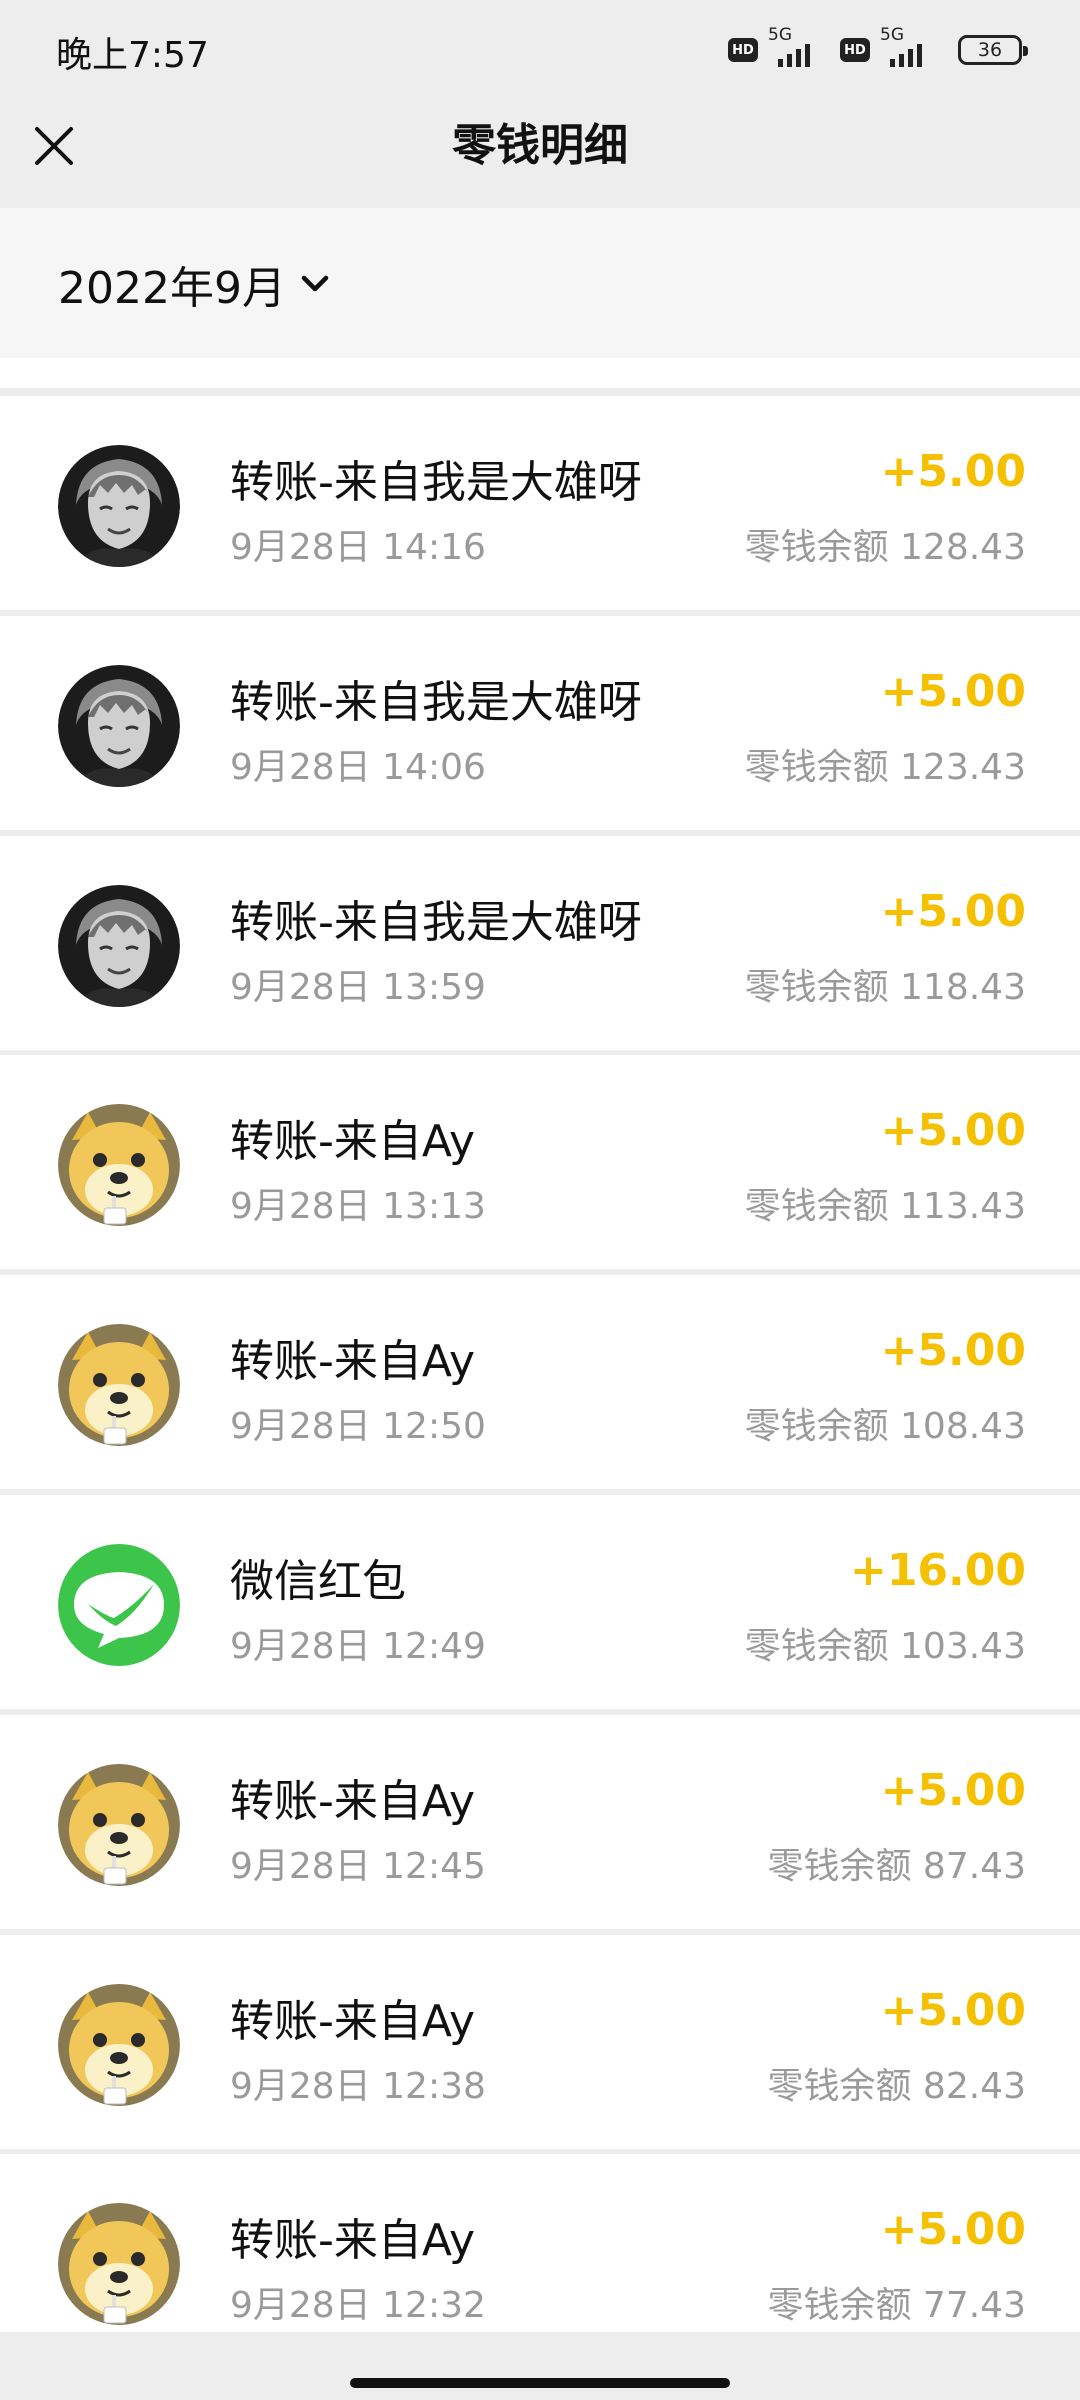 The height and width of the screenshot is (2400, 1080). What do you see at coordinates (878, 48) in the screenshot?
I see `status-icons: HD 5G HD 5G 36` at bounding box center [878, 48].